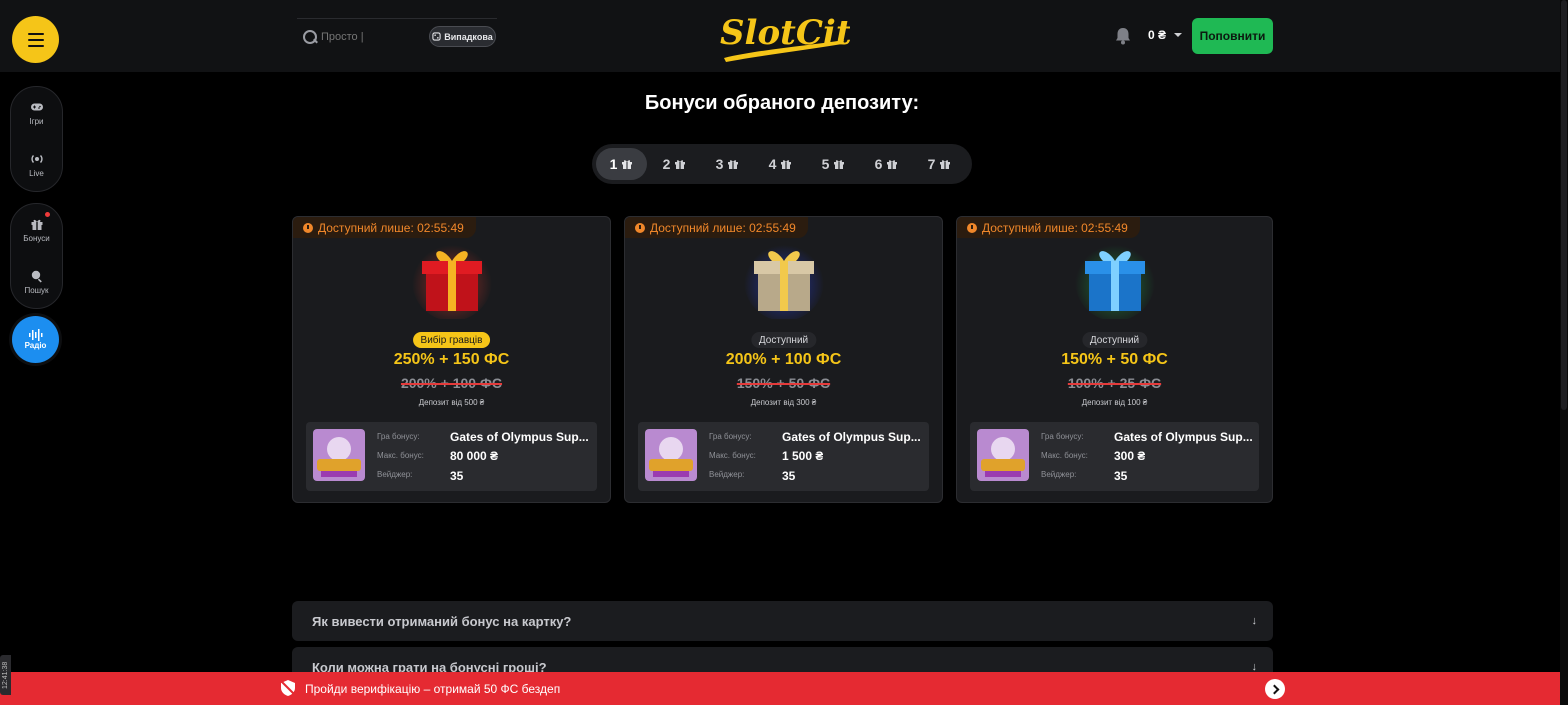  Describe the element at coordinates (451, 340) in the screenshot. I see `status-badge: Вибір гравців` at that location.